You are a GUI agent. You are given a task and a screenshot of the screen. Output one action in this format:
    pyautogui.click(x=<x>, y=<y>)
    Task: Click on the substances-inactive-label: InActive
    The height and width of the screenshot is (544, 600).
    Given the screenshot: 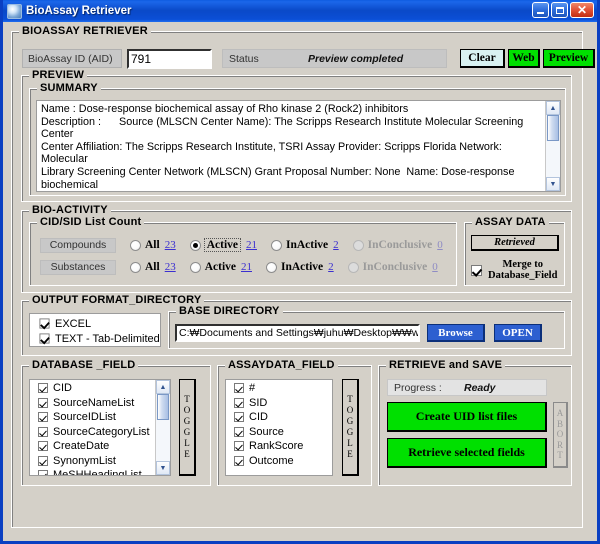 What is the action you would take?
    pyautogui.click(x=302, y=267)
    